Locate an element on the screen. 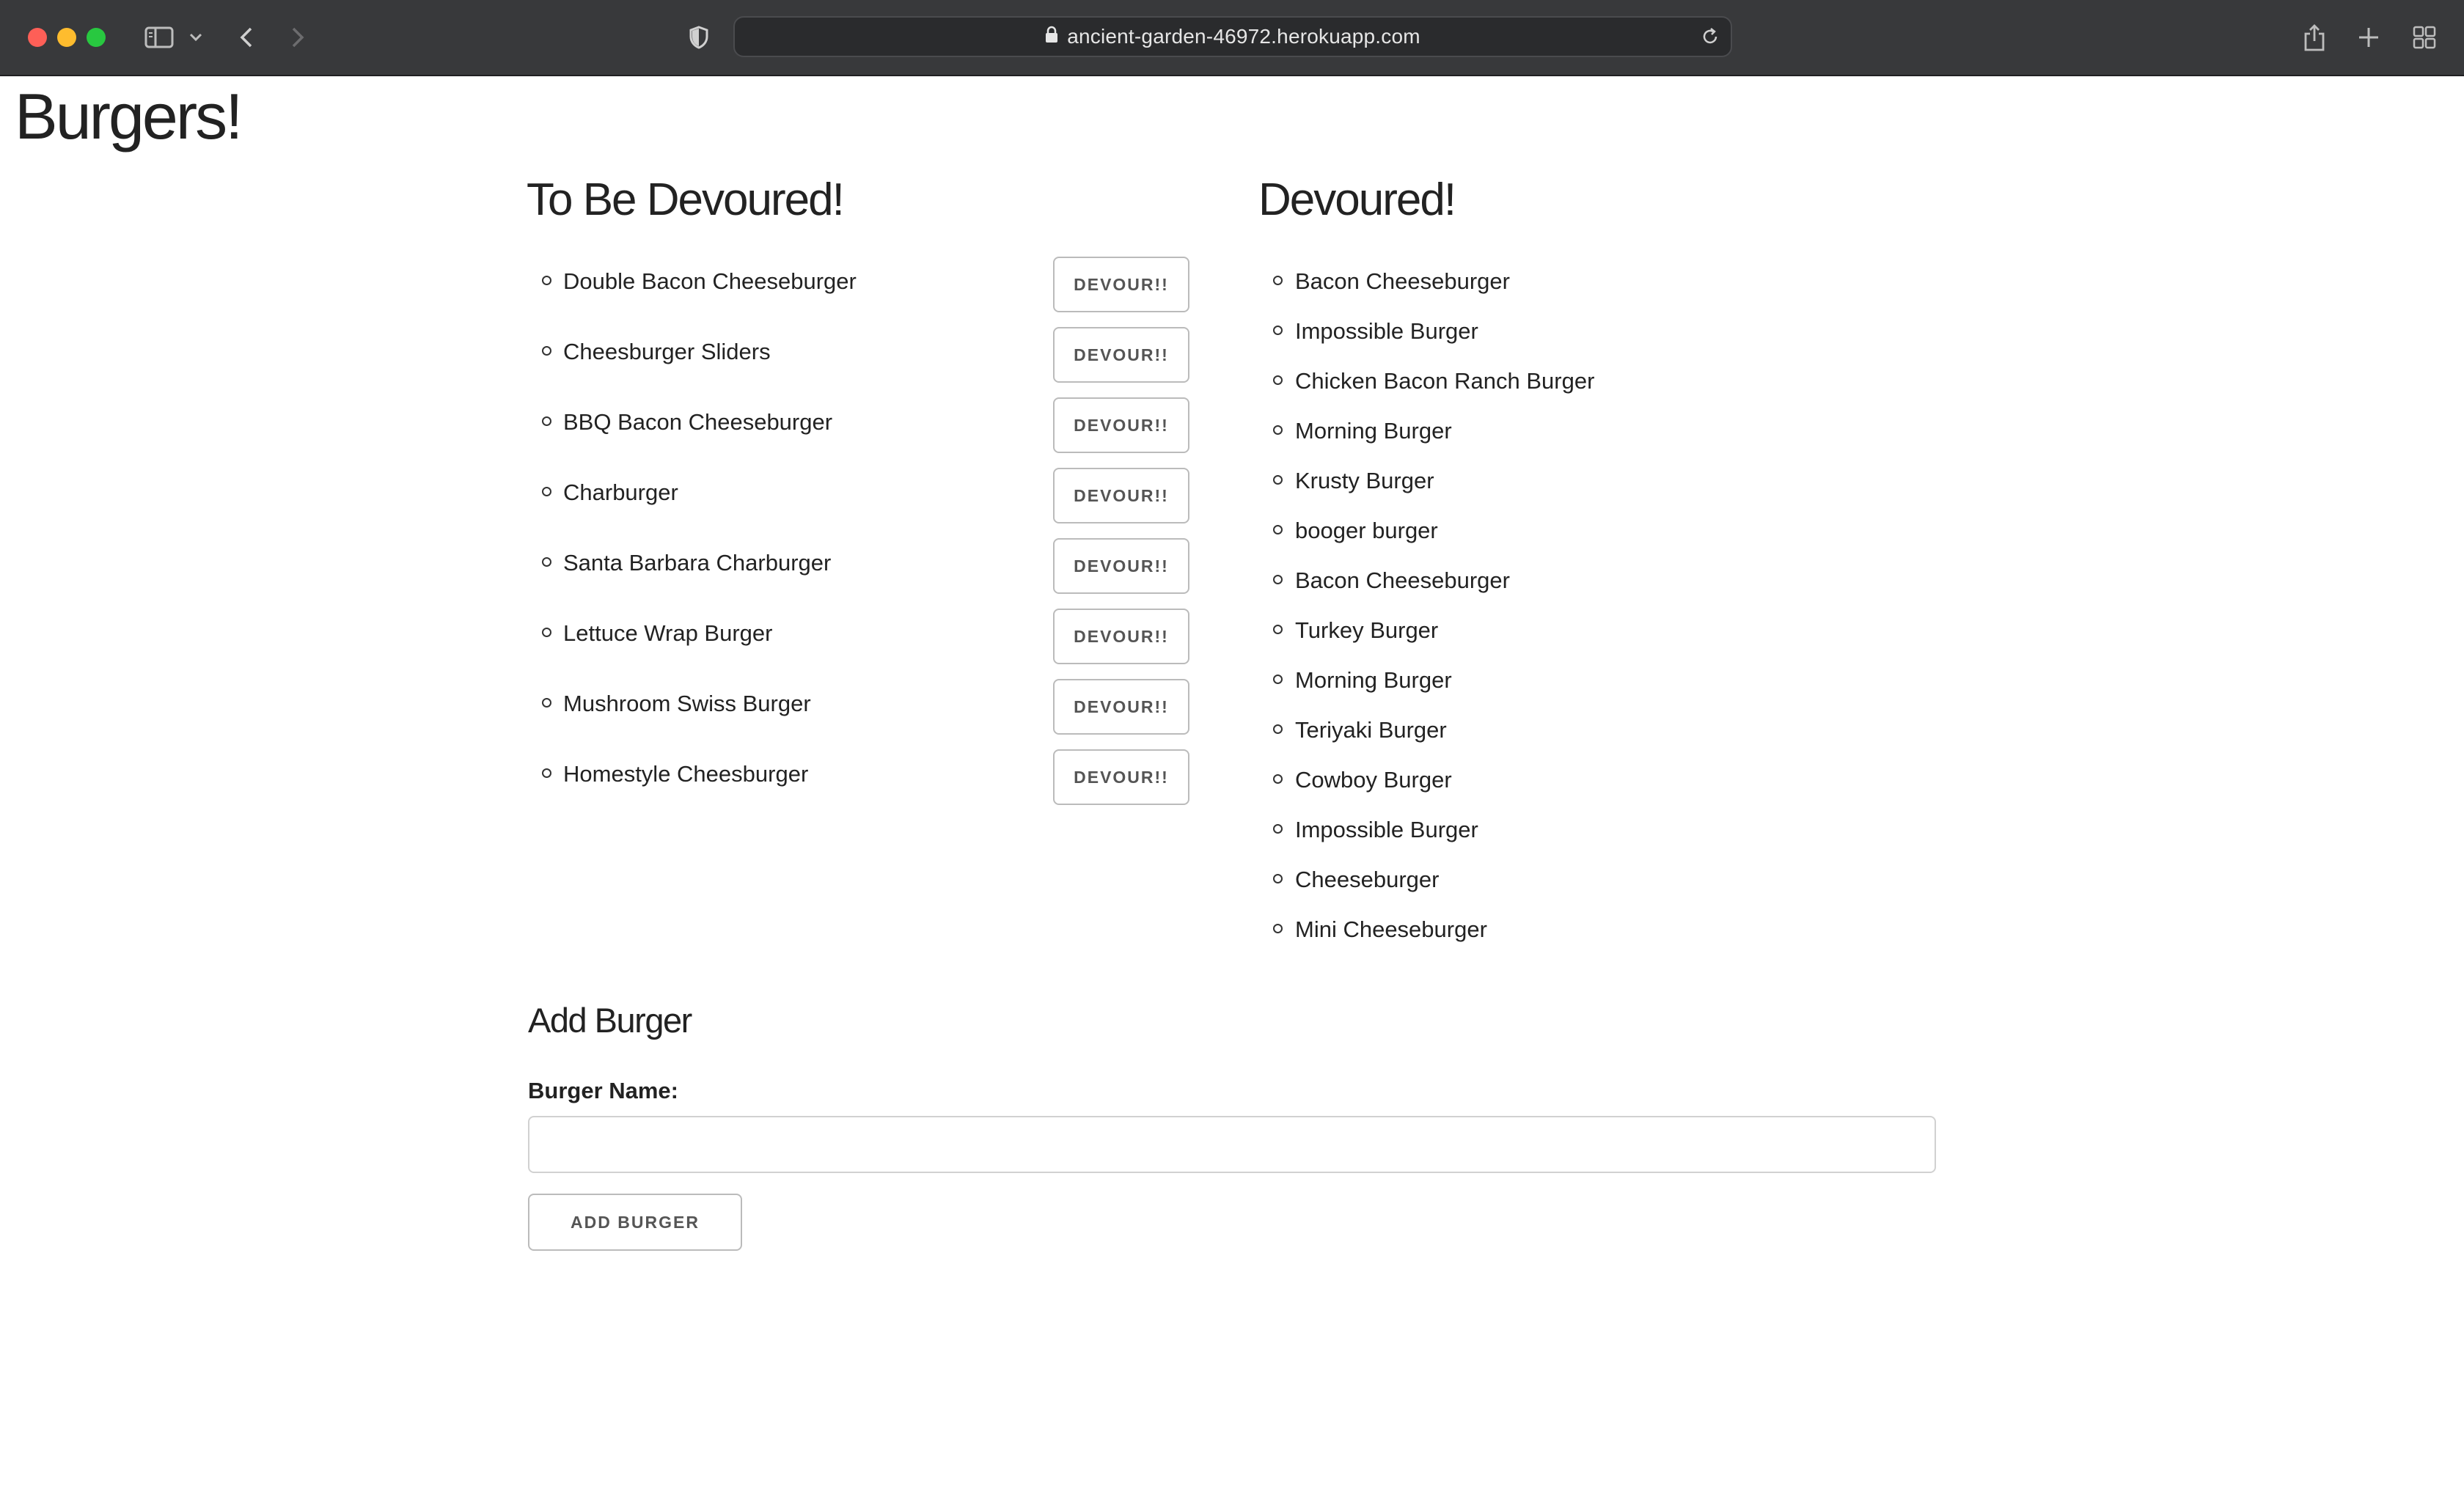 This screenshot has height=1503, width=2464. plus-icon is located at coordinates (2368, 37).